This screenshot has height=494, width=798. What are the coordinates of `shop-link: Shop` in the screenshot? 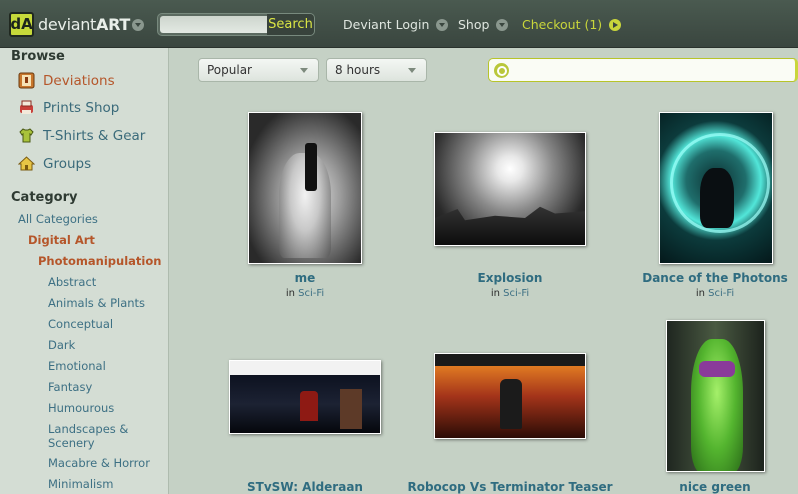 It's located at (483, 24).